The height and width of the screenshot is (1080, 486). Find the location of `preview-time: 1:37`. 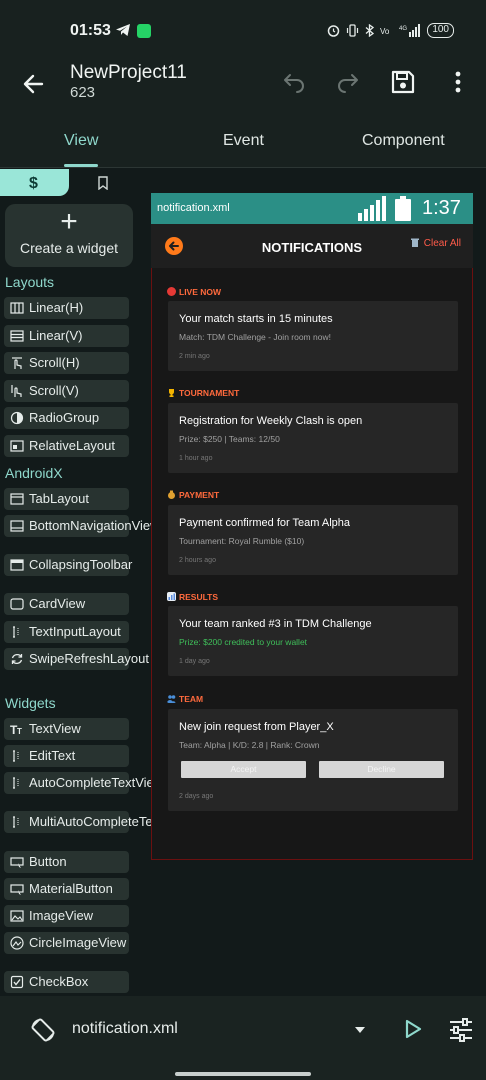

preview-time: 1:37 is located at coordinates (441, 208).